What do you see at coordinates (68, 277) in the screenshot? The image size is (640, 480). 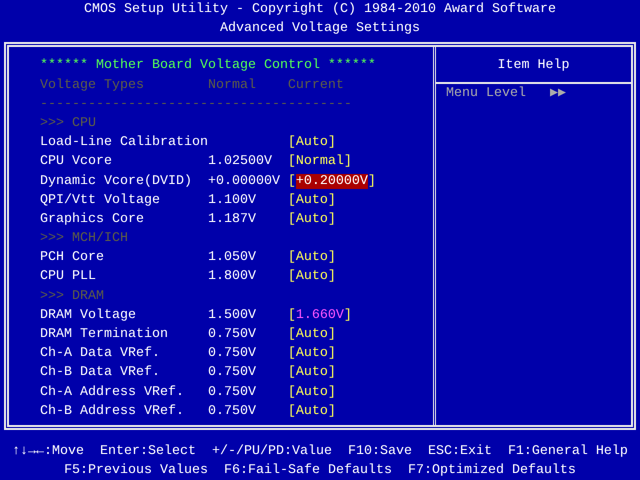 I see `setting-label: CPU PLL` at bounding box center [68, 277].